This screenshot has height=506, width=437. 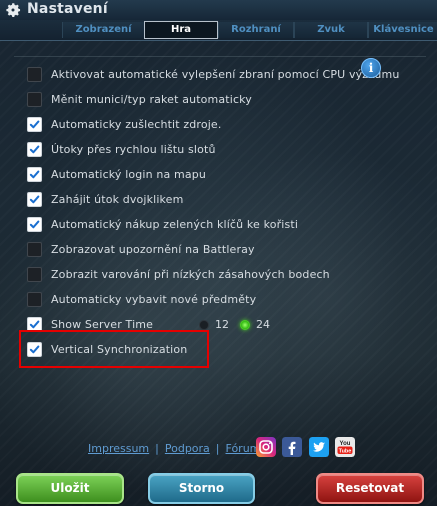 I want to click on youtube-word-tube: Tube, so click(x=345, y=451).